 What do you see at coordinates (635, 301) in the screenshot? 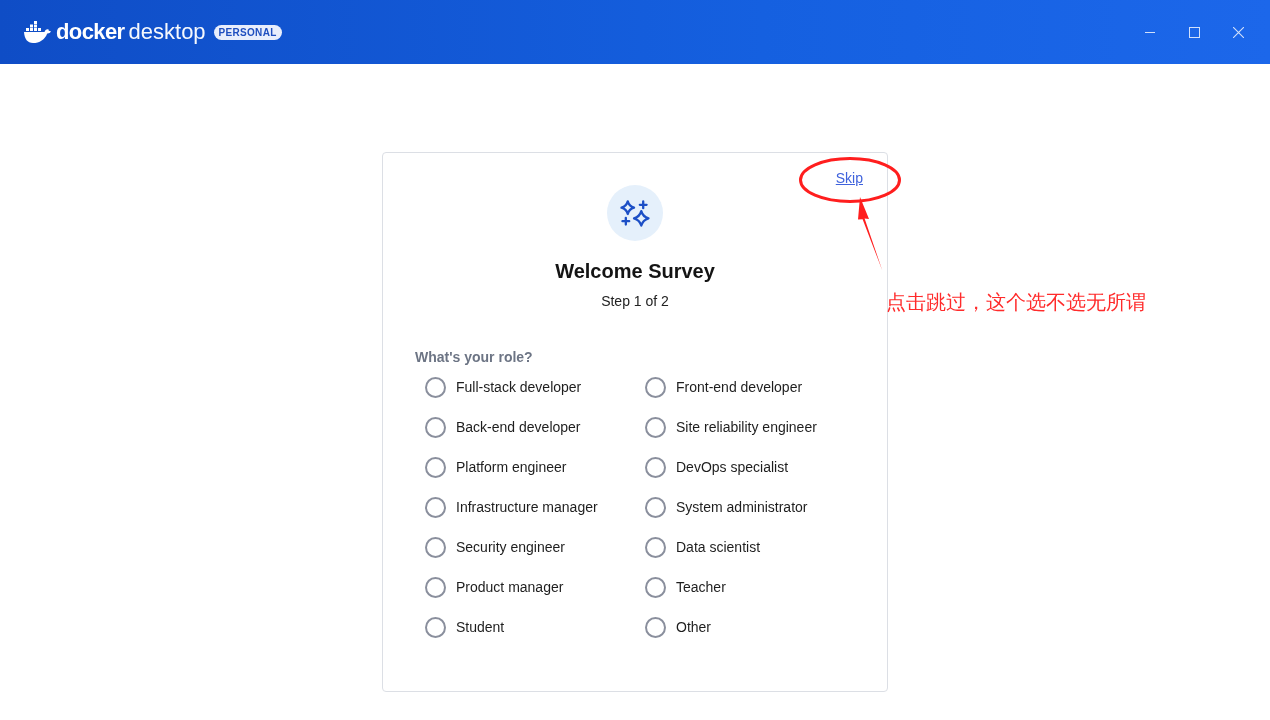
I see `step-indicator: Step 1 of 2` at bounding box center [635, 301].